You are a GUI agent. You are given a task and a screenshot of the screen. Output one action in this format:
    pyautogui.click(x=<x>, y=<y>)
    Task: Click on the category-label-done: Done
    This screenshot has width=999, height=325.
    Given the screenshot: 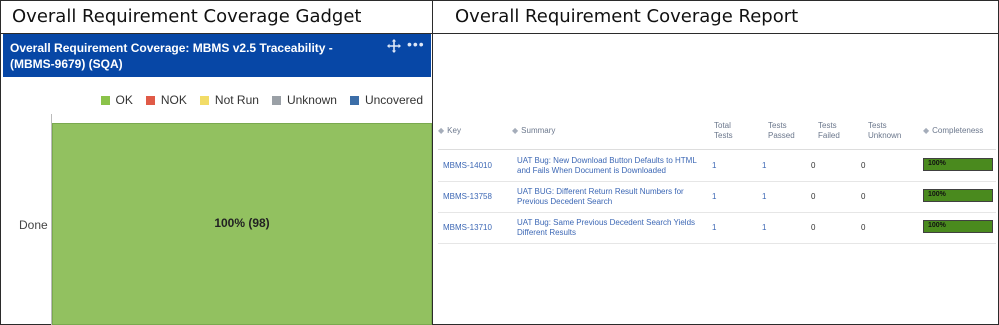 What is the action you would take?
    pyautogui.click(x=33, y=225)
    